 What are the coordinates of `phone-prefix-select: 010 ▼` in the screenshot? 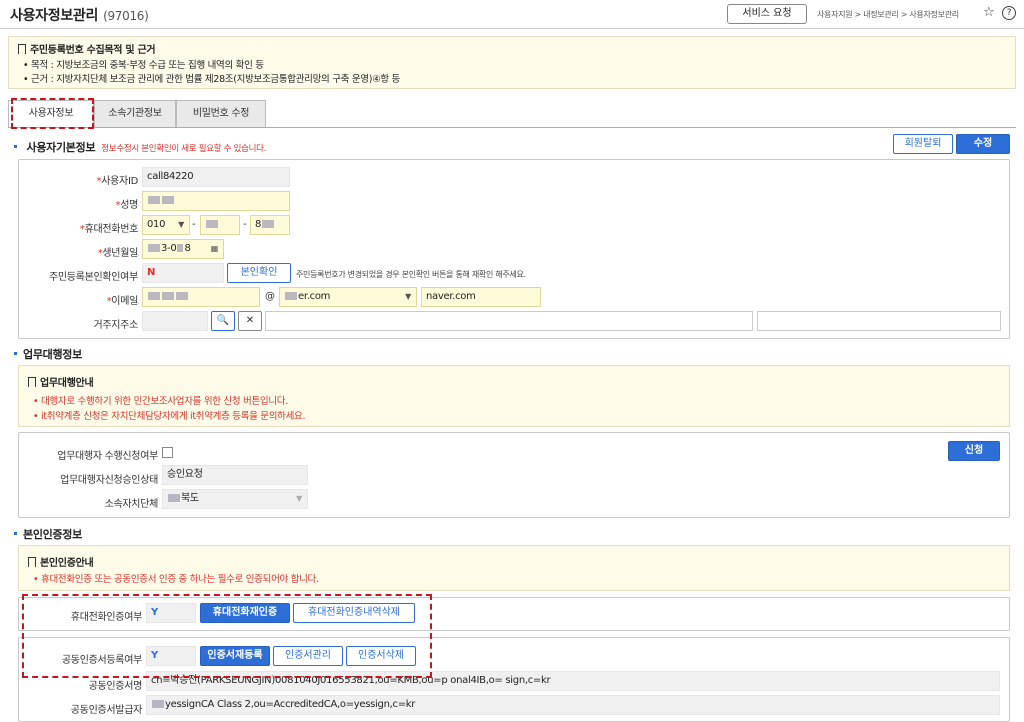 It's located at (166, 225).